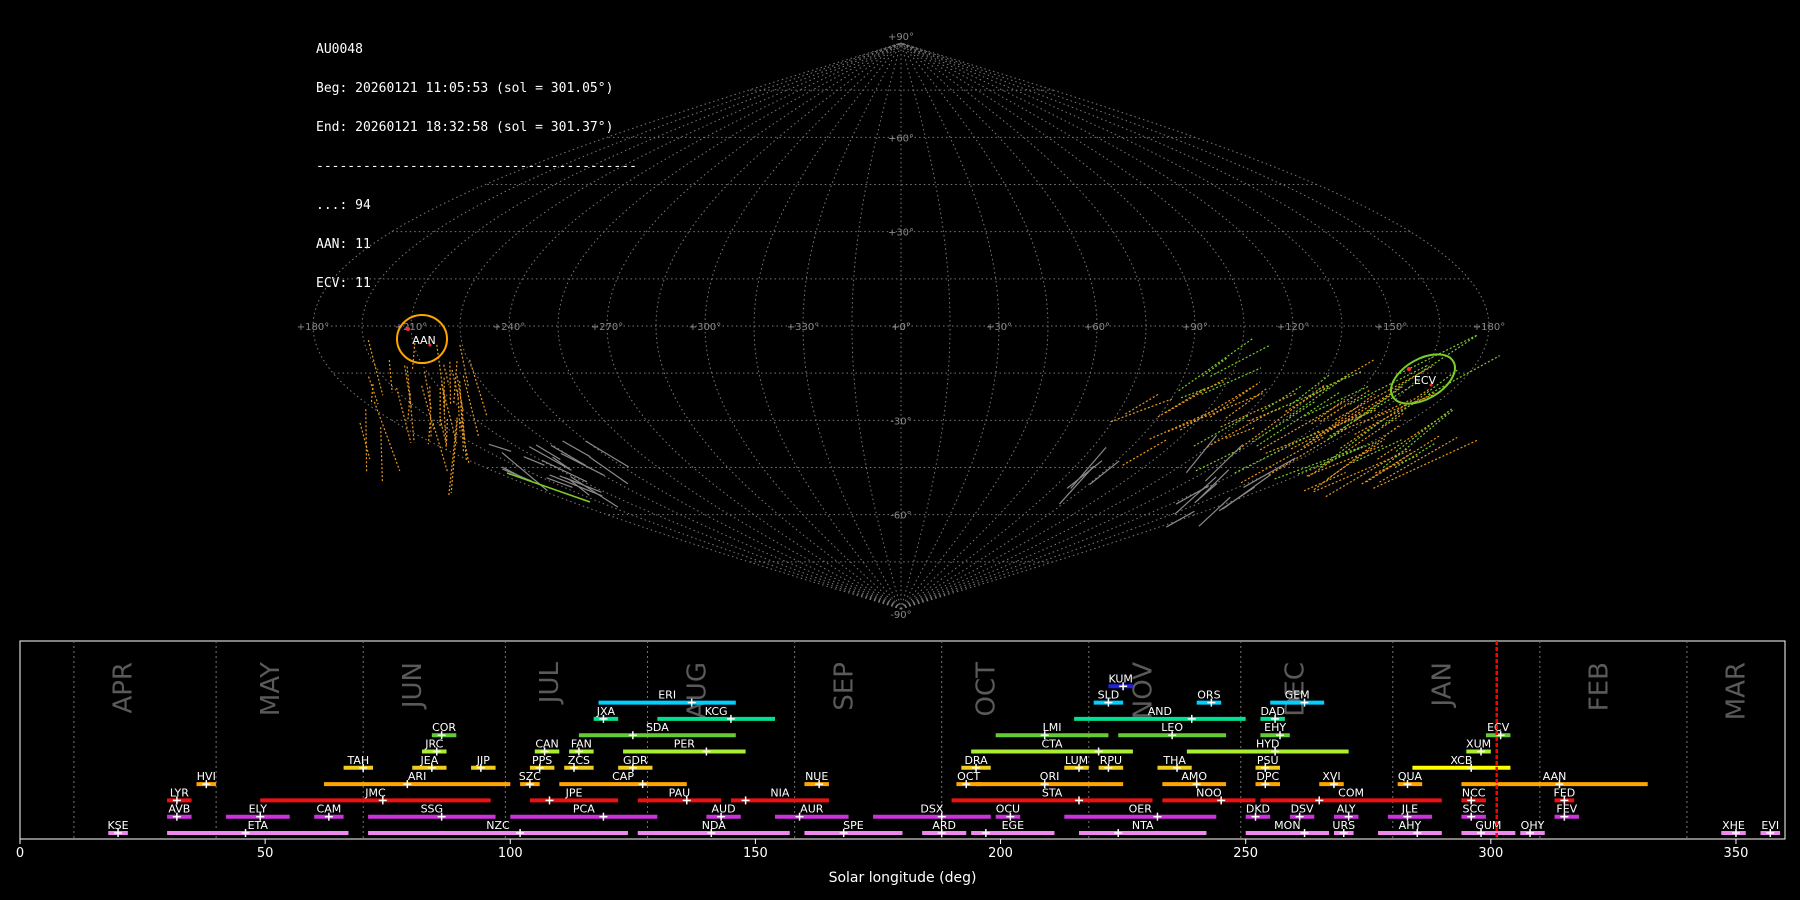 This screenshot has width=1800, height=900. Describe the element at coordinates (179, 792) in the screenshot. I see `shower-code-label: LYR` at that location.